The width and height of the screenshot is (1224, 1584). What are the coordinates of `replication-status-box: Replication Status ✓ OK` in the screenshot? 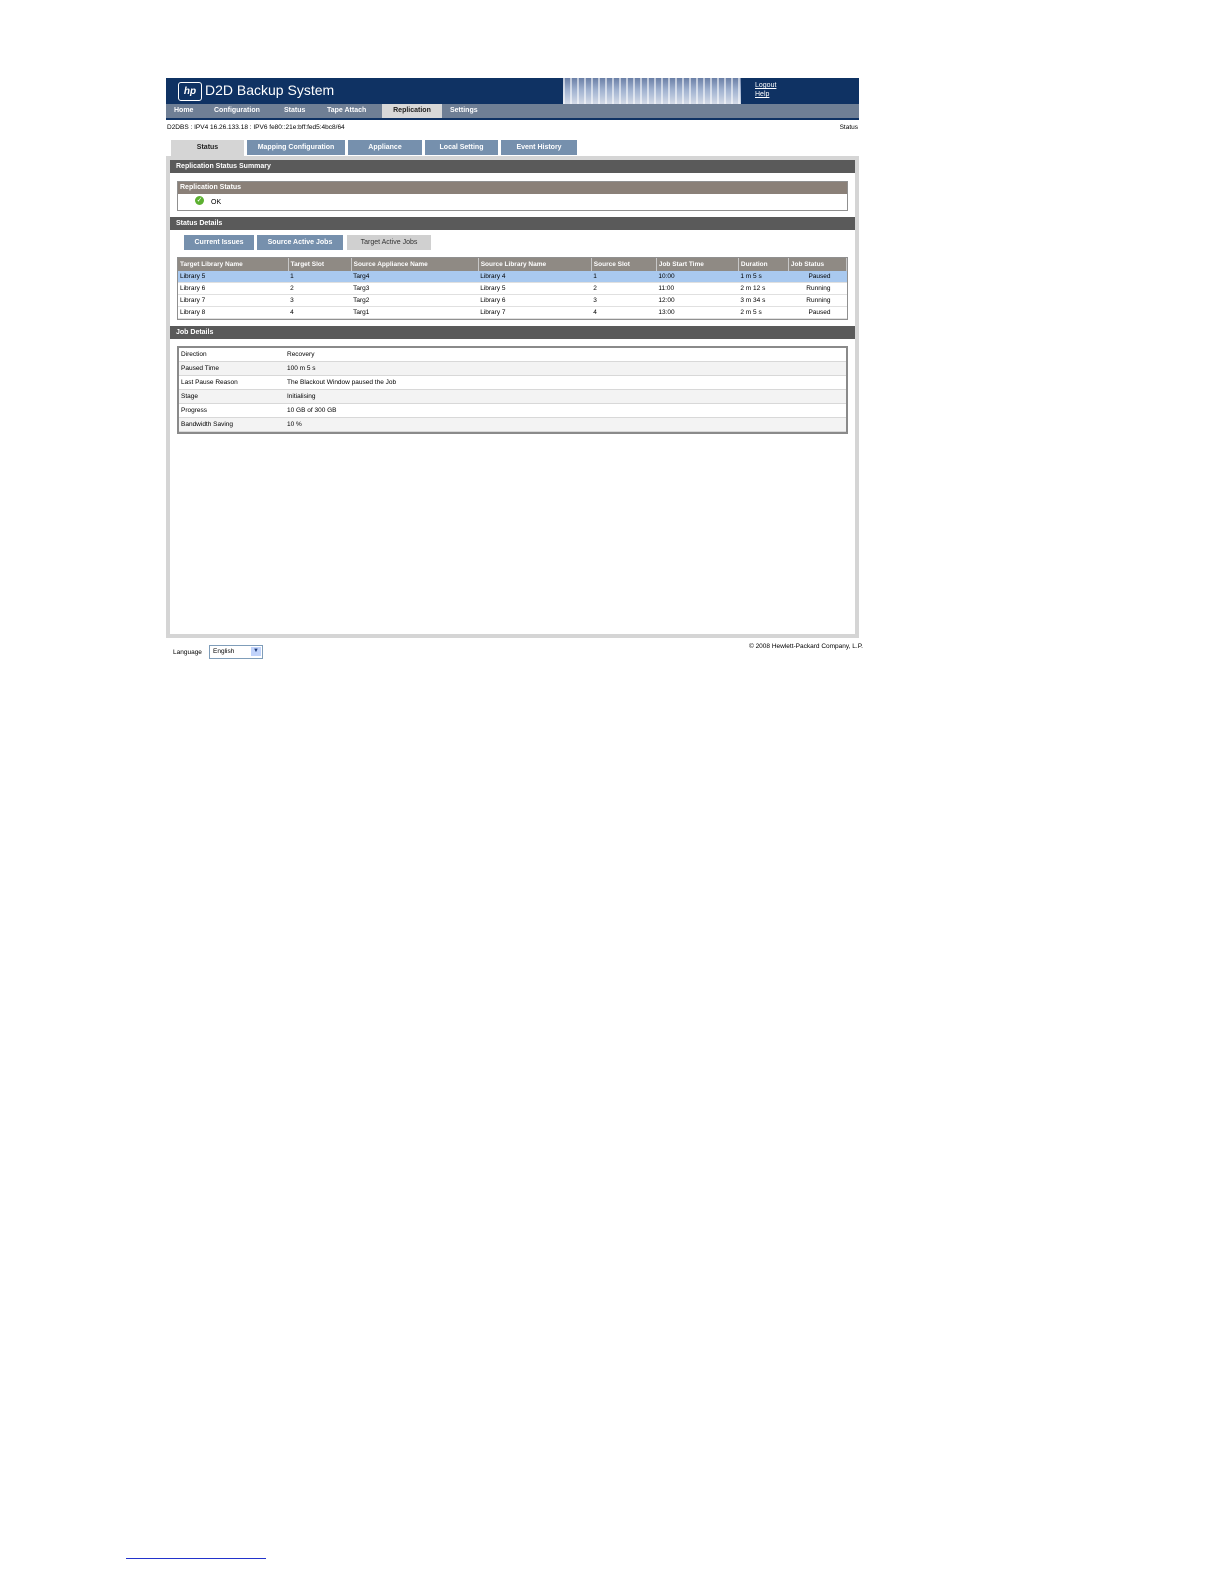 It's located at (512, 196).